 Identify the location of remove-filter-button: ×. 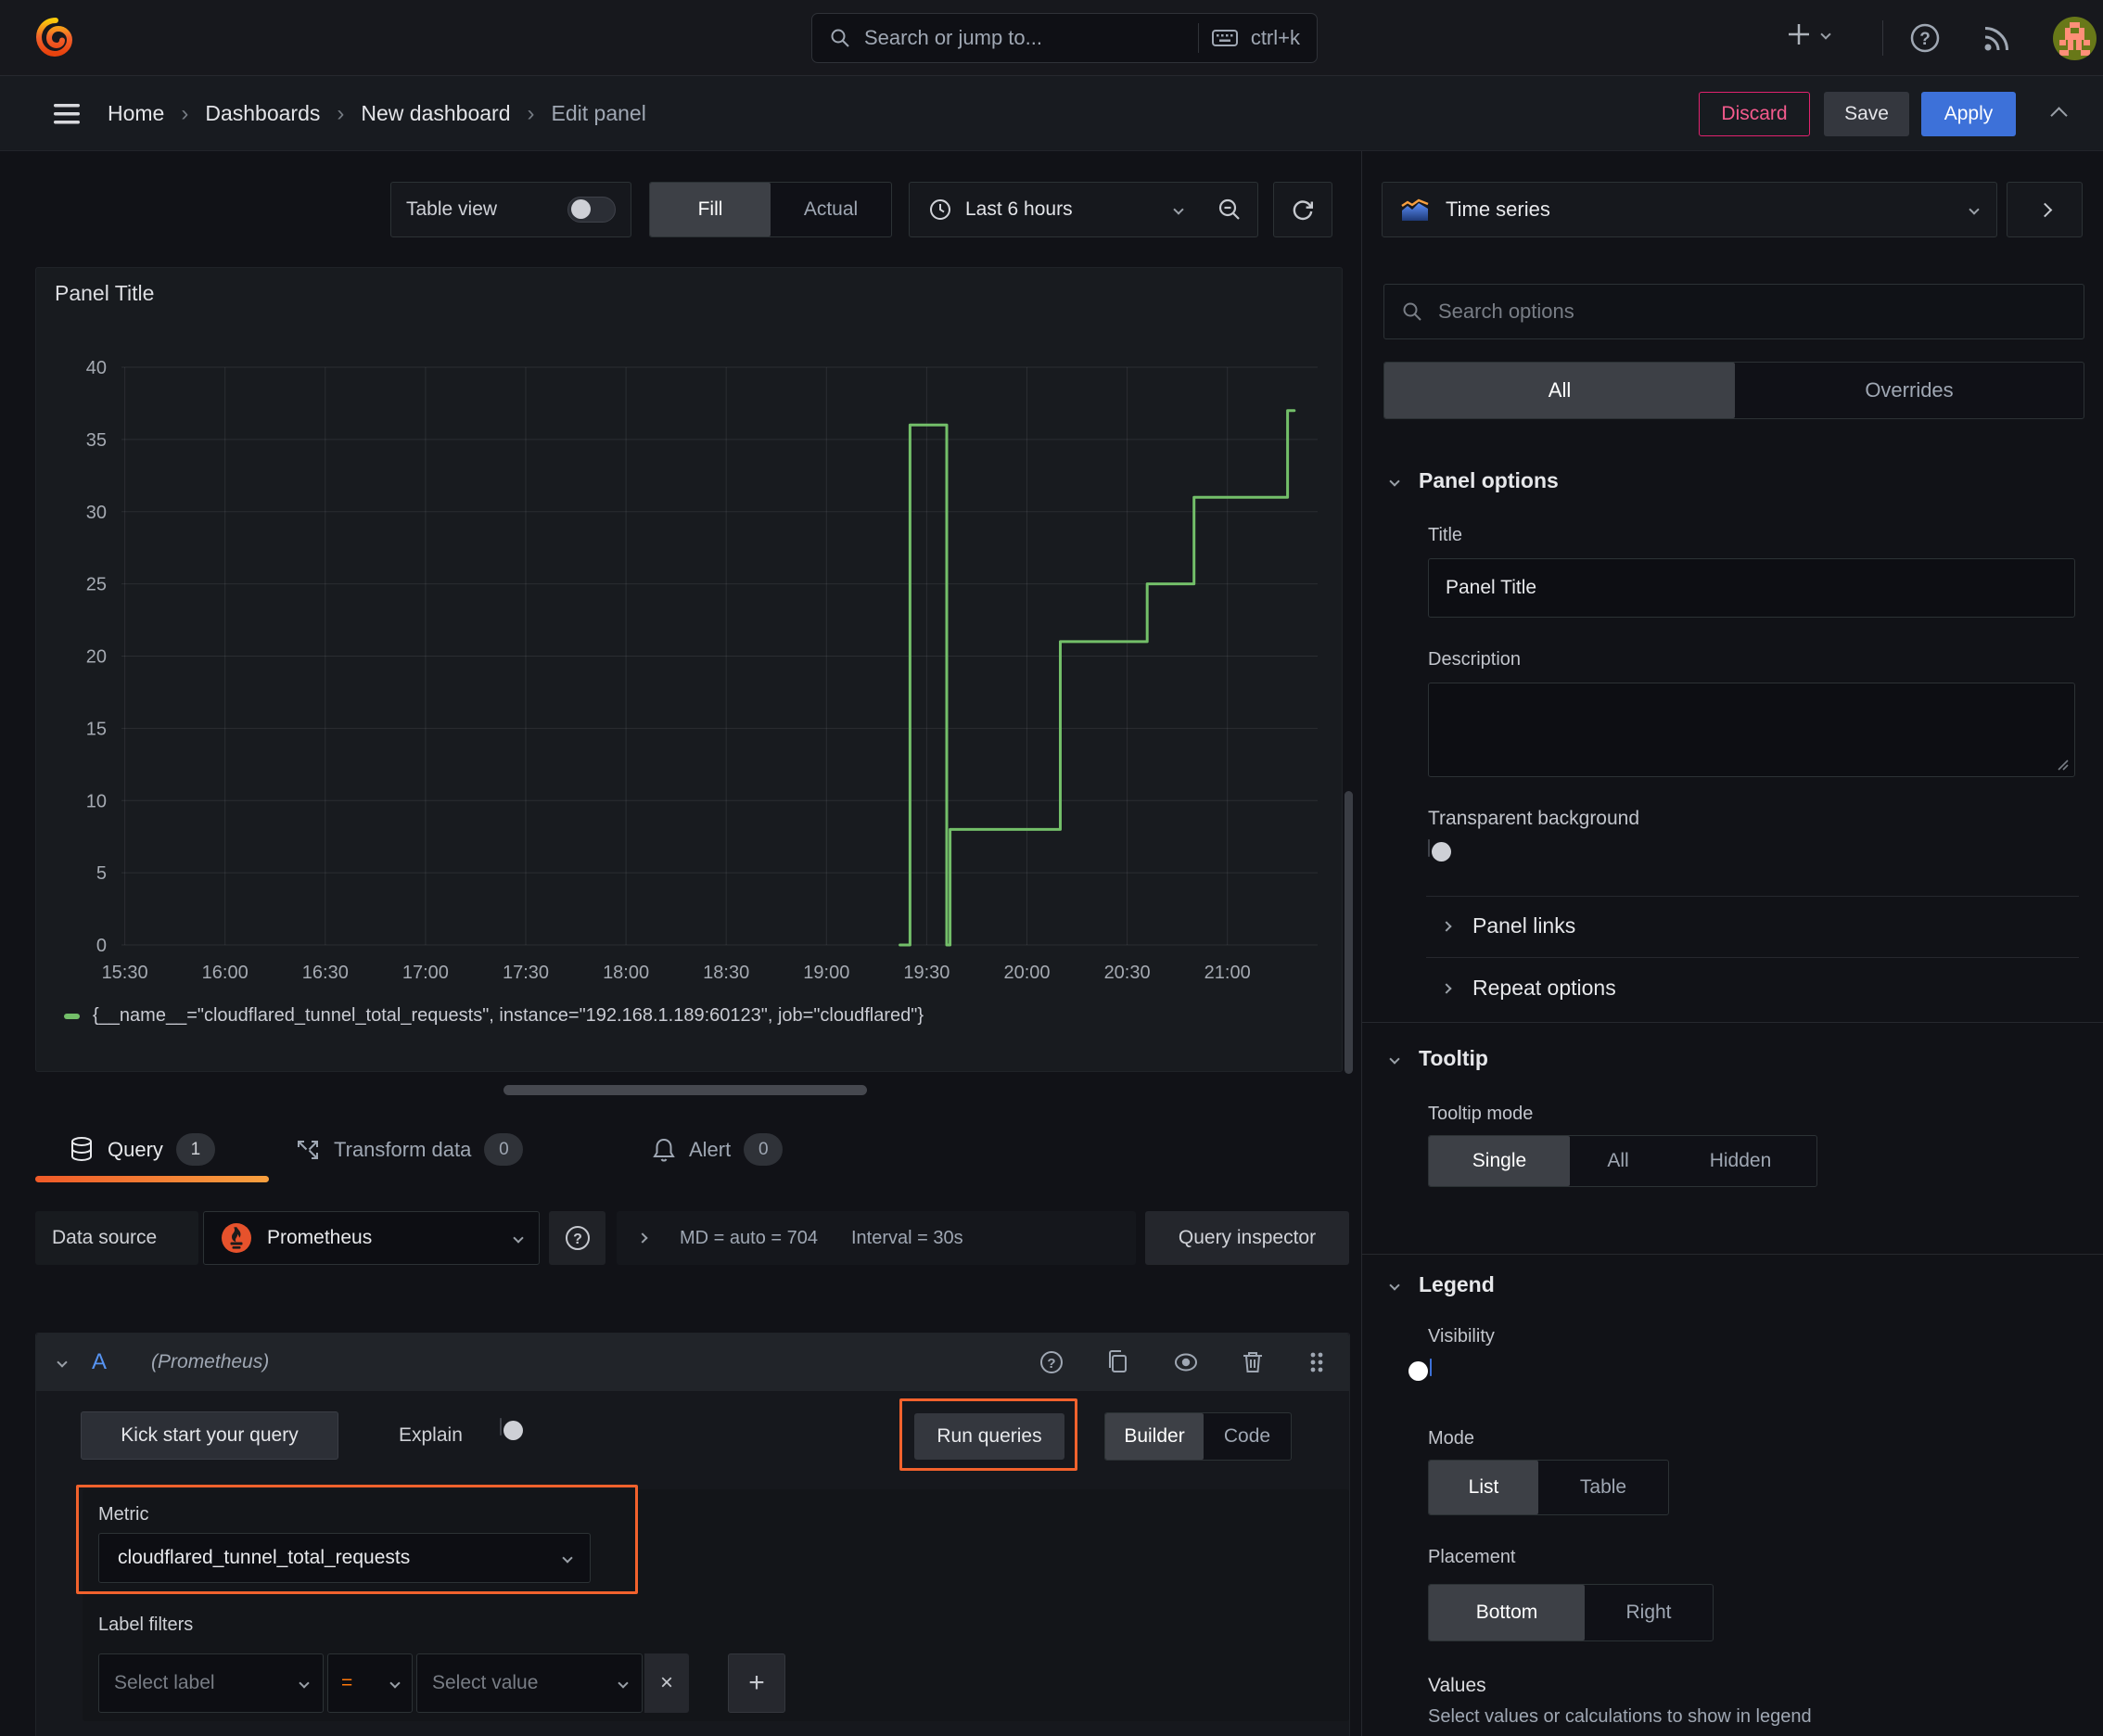
(666, 1683).